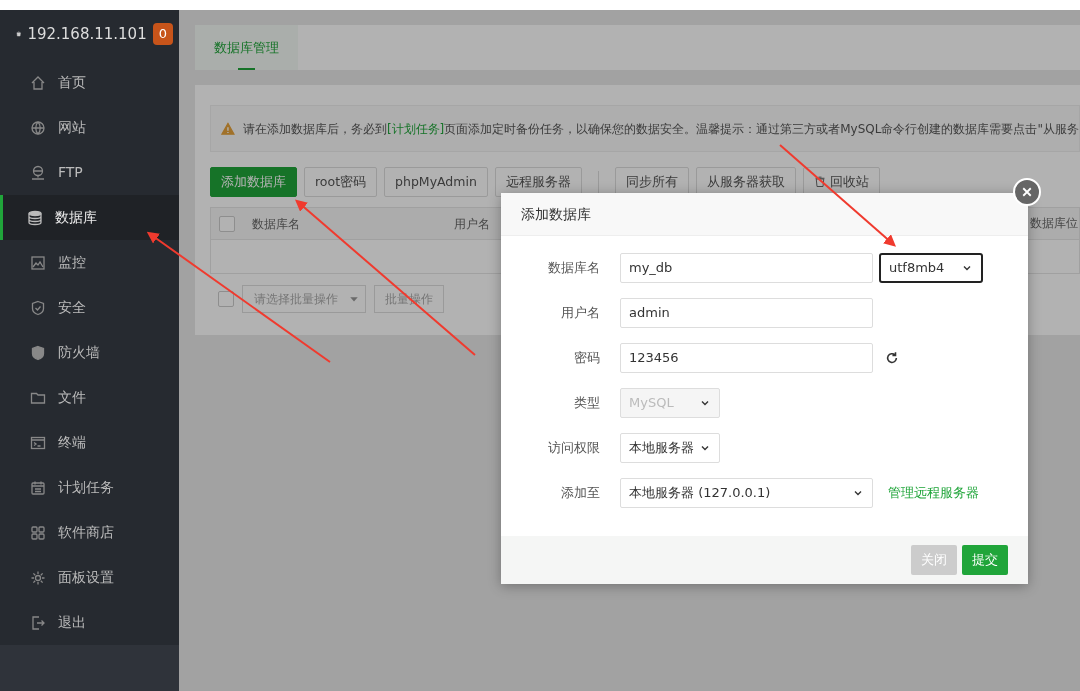 Image resolution: width=1080 pixels, height=691 pixels. I want to click on field-label: 添加至, so click(580, 492).